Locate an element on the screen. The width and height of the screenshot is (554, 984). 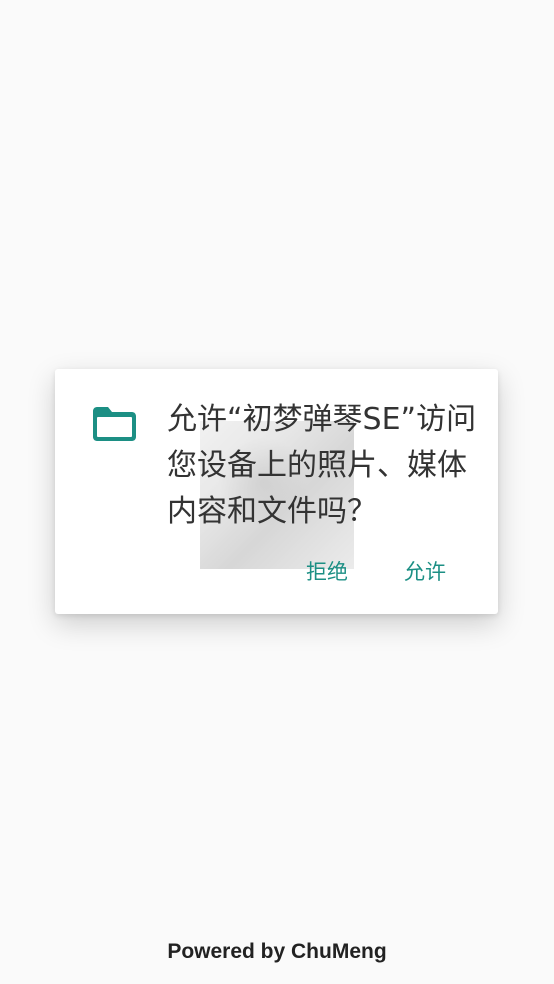
powered-by-footer: Powered by ChuMeng is located at coordinates (277, 951).